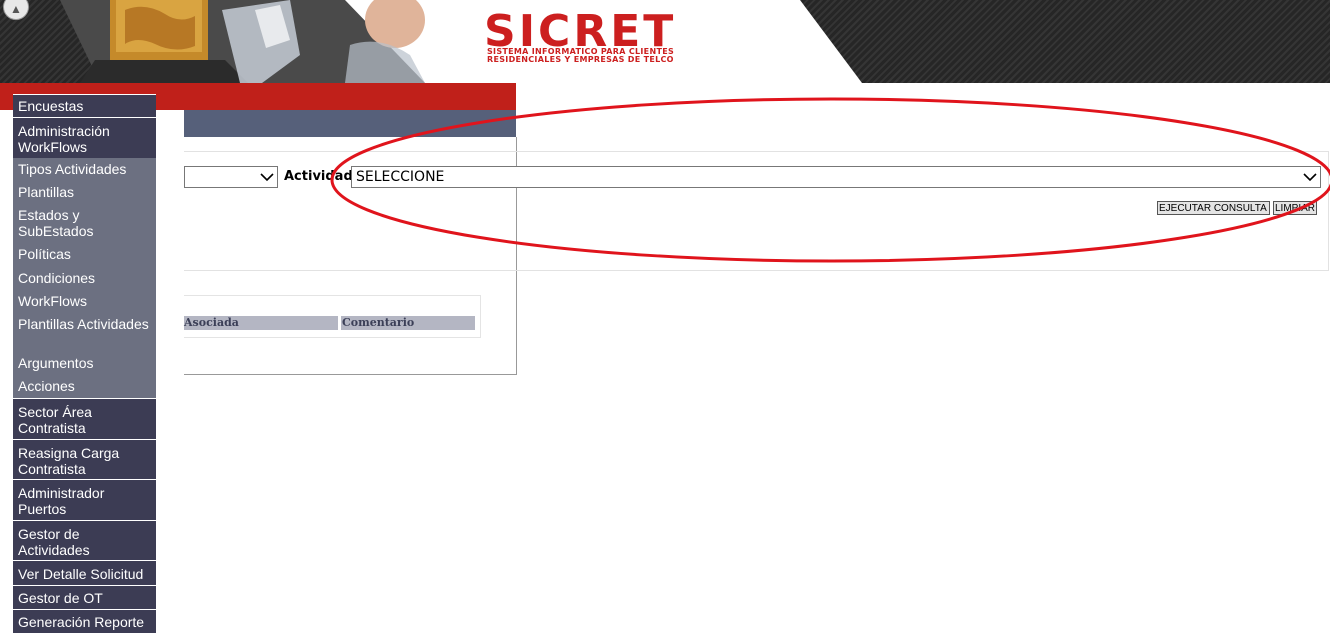 The width and height of the screenshot is (1330, 633). Describe the element at coordinates (318, 176) in the screenshot. I see `actividad-label: Actividad` at that location.